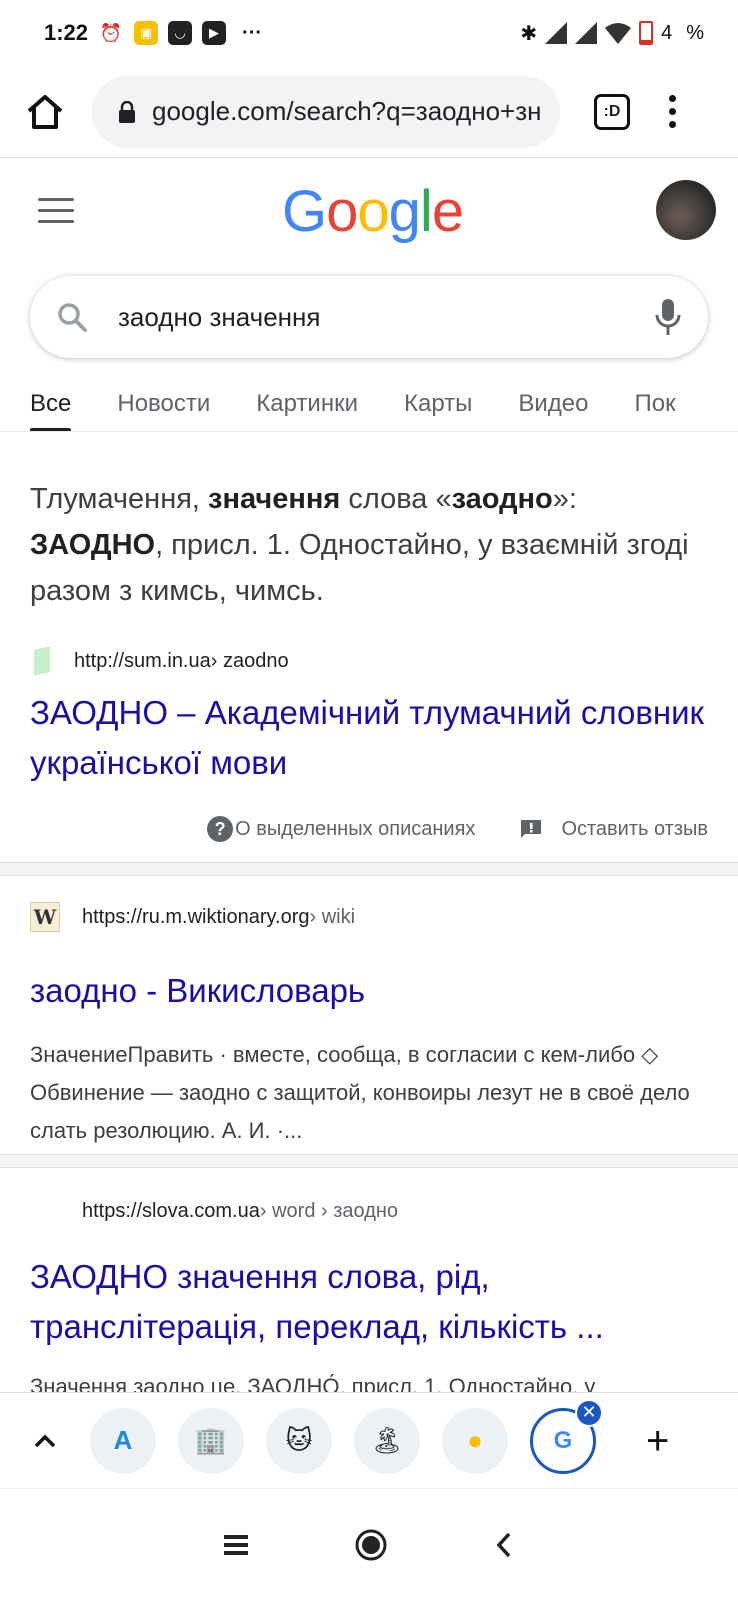 This screenshot has height=1600, width=738. Describe the element at coordinates (142, 660) in the screenshot. I see `source-url: http://sum.in.ua` at that location.